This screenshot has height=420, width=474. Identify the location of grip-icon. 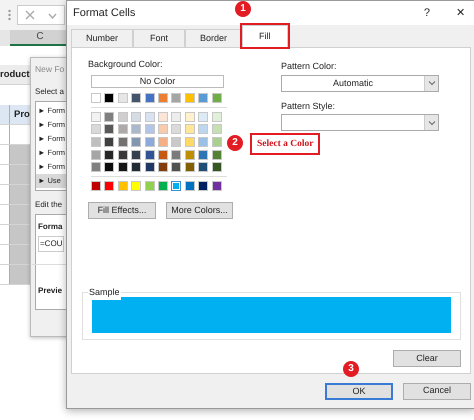
(9, 15).